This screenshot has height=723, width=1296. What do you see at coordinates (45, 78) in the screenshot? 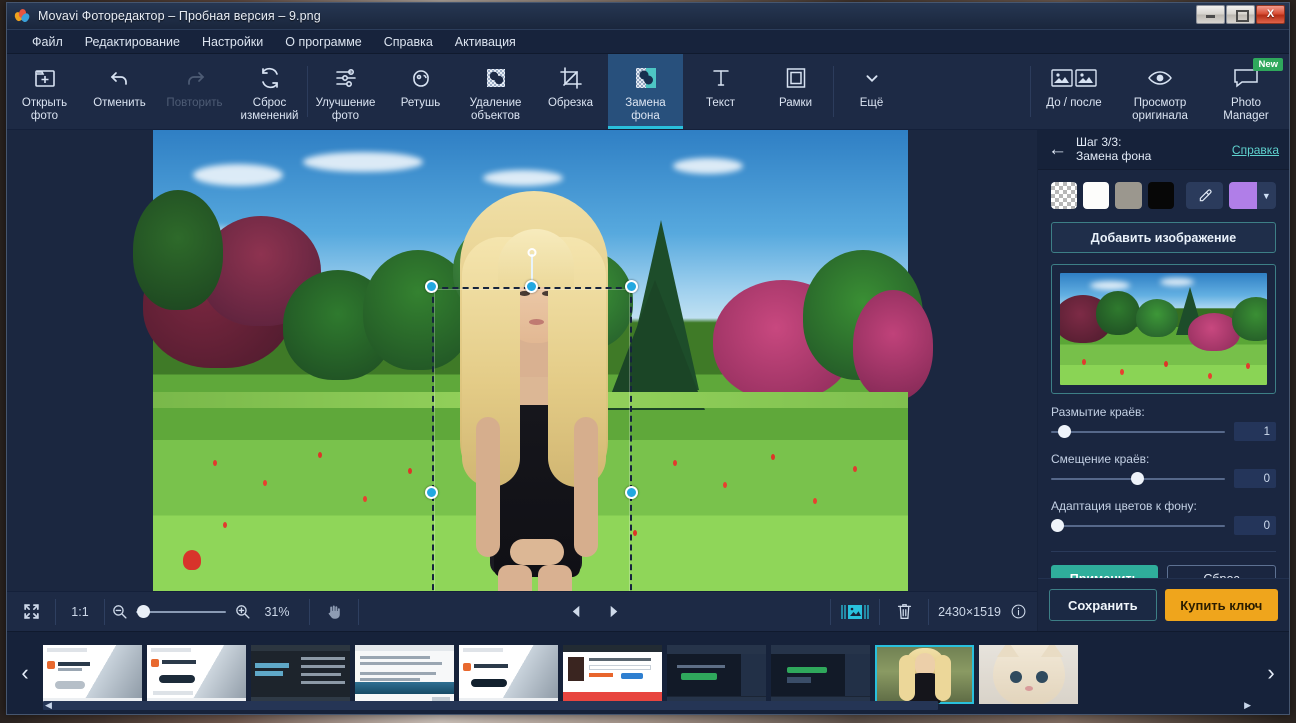
I see `open-photo-icon` at bounding box center [45, 78].